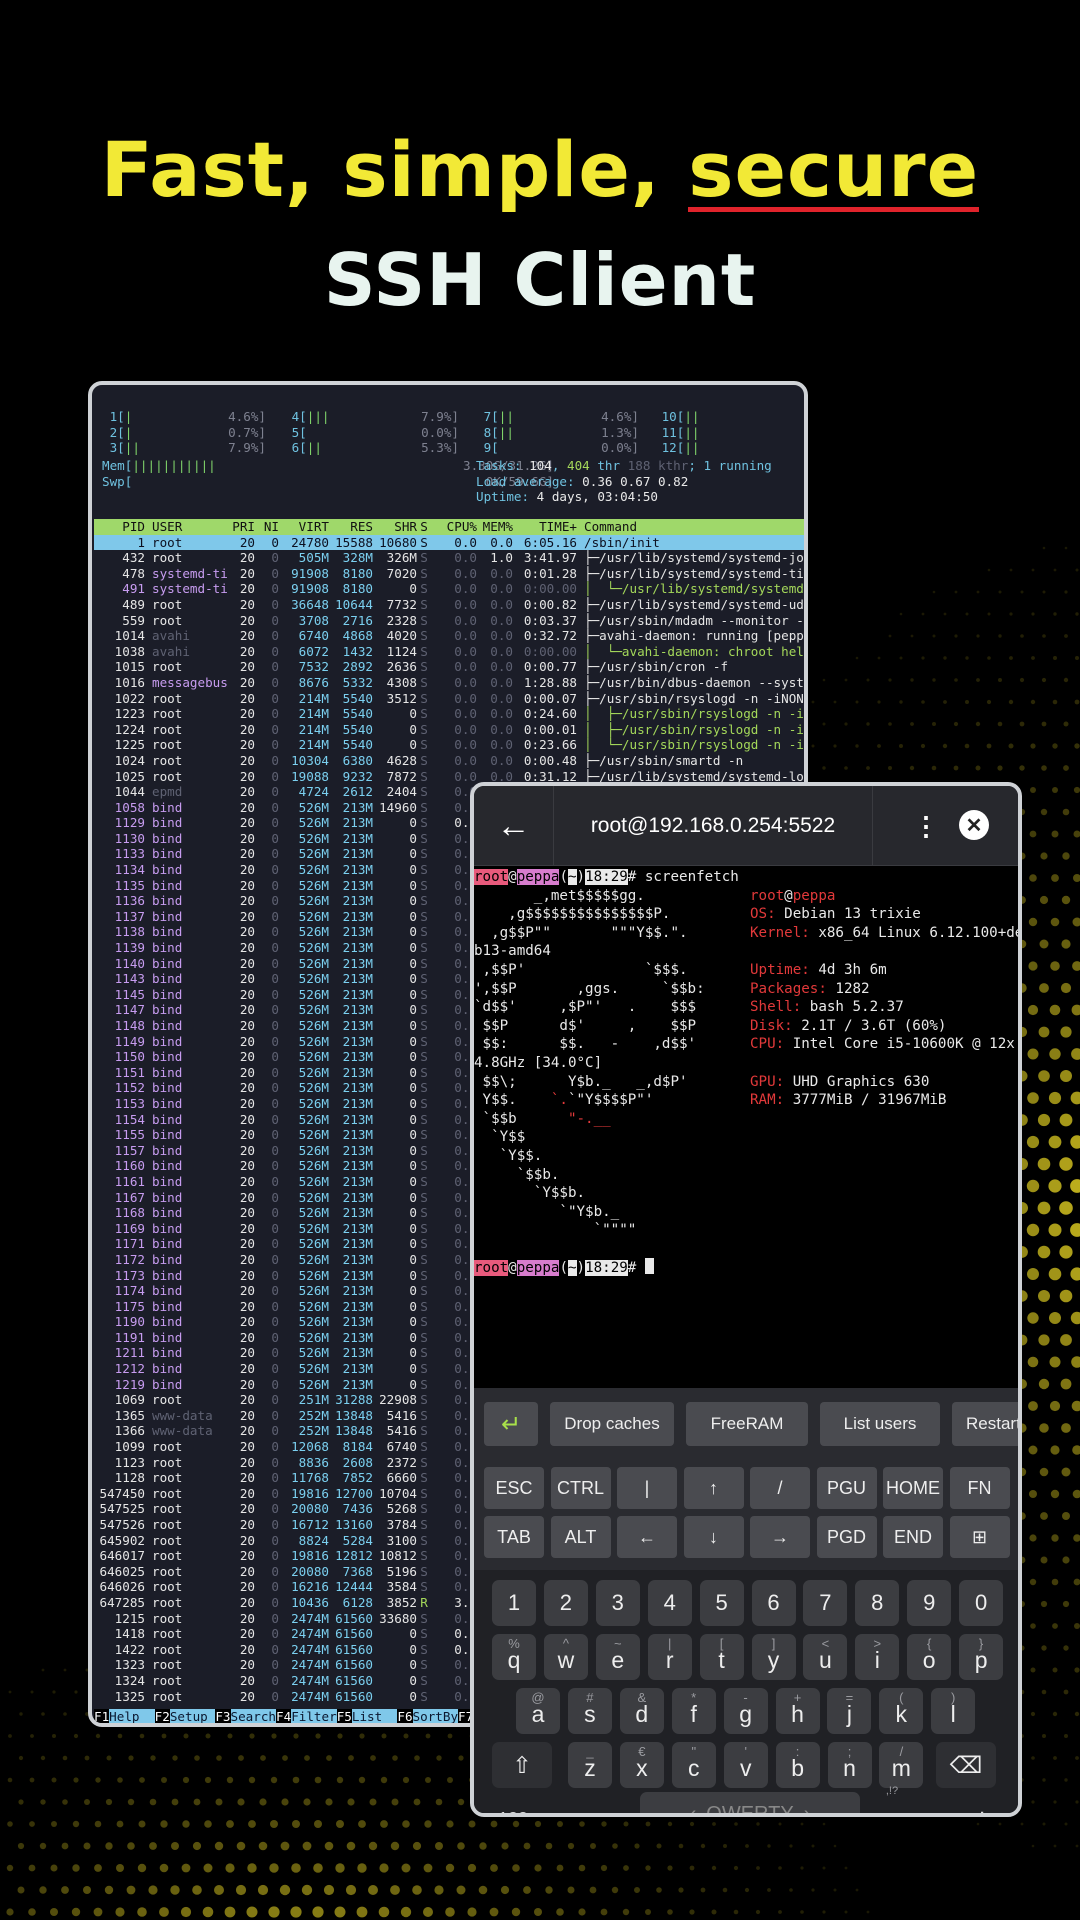  What do you see at coordinates (132, 1716) in the screenshot?
I see `fkey-label: Help` at bounding box center [132, 1716].